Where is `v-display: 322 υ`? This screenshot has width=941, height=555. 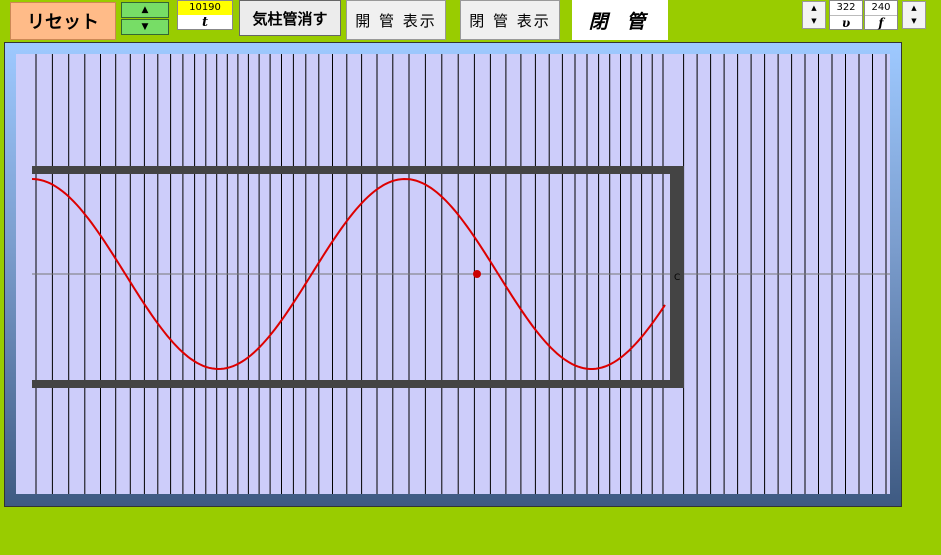
v-display: 322 υ is located at coordinates (846, 15).